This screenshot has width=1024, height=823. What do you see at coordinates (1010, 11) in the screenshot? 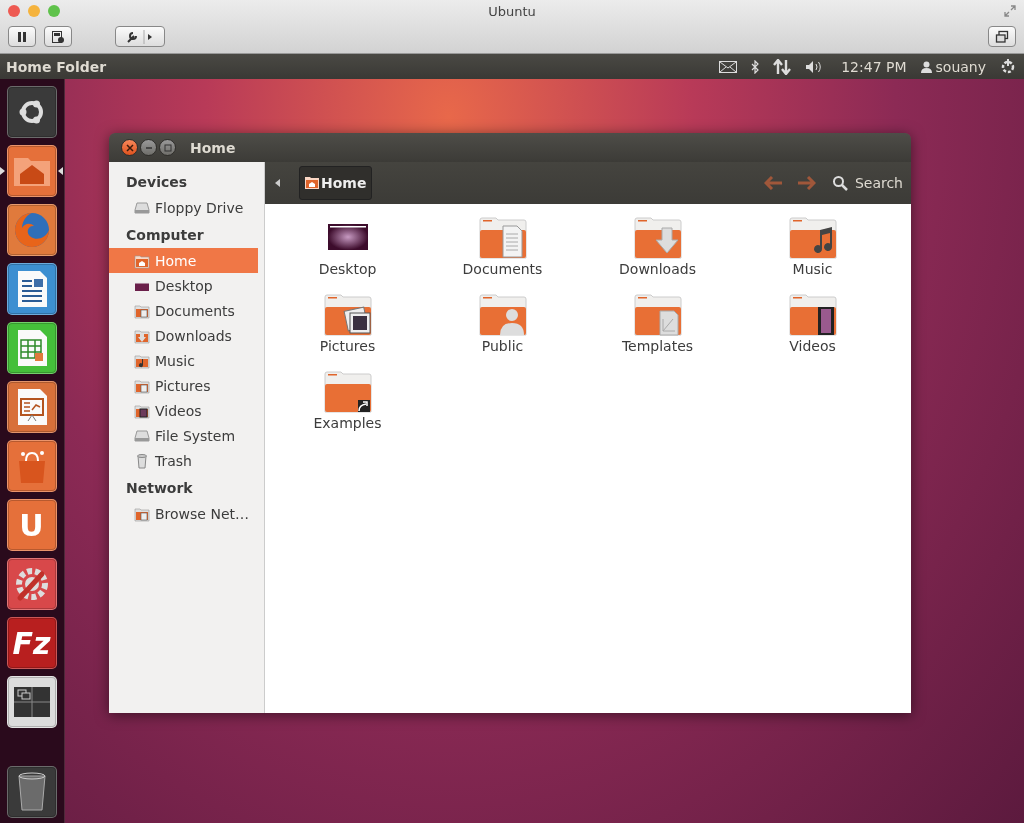
I see `fullscreen-icon` at bounding box center [1010, 11].